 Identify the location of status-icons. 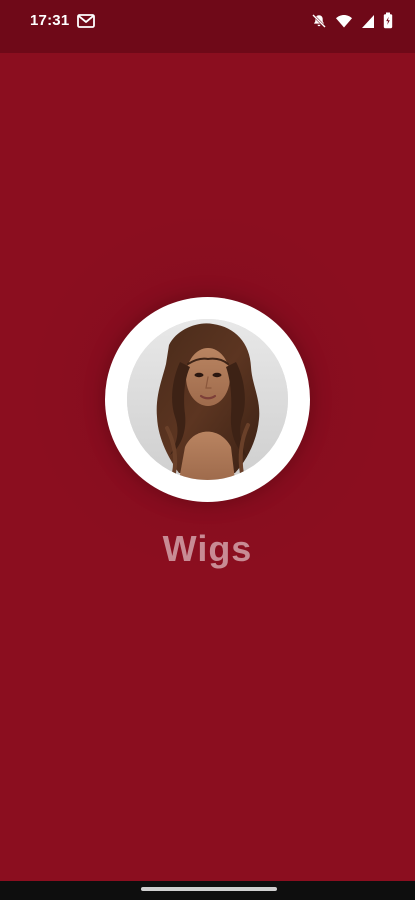
(352, 20).